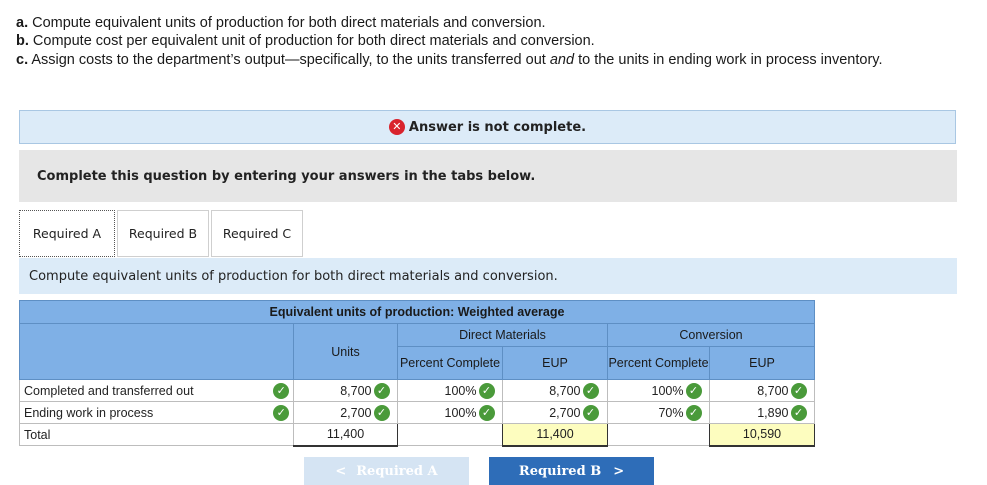  Describe the element at coordinates (667, 390) in the screenshot. I see `conv-percent-value: 100%` at that location.